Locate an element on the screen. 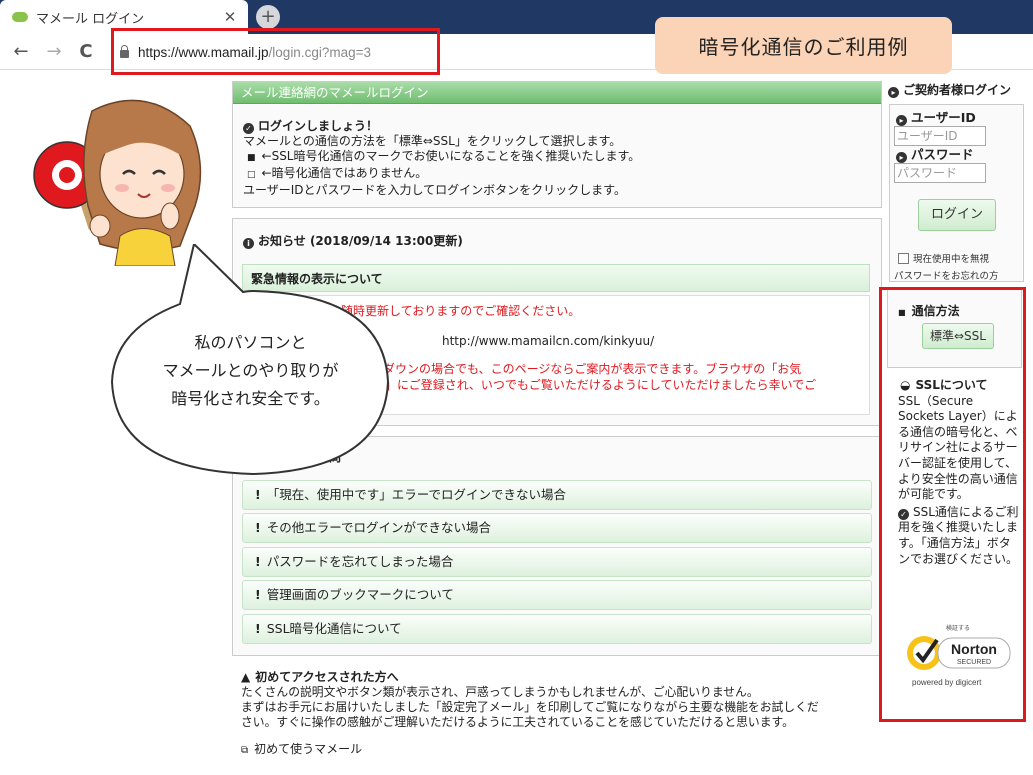  intro-title: ログインしましょう！ is located at coordinates (318, 126).